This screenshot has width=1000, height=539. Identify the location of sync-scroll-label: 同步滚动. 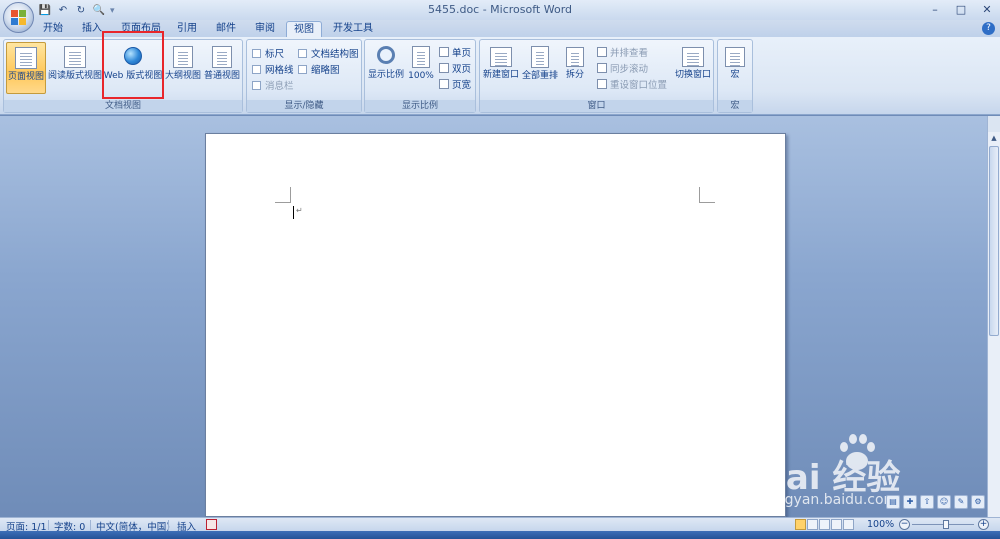
(629, 69).